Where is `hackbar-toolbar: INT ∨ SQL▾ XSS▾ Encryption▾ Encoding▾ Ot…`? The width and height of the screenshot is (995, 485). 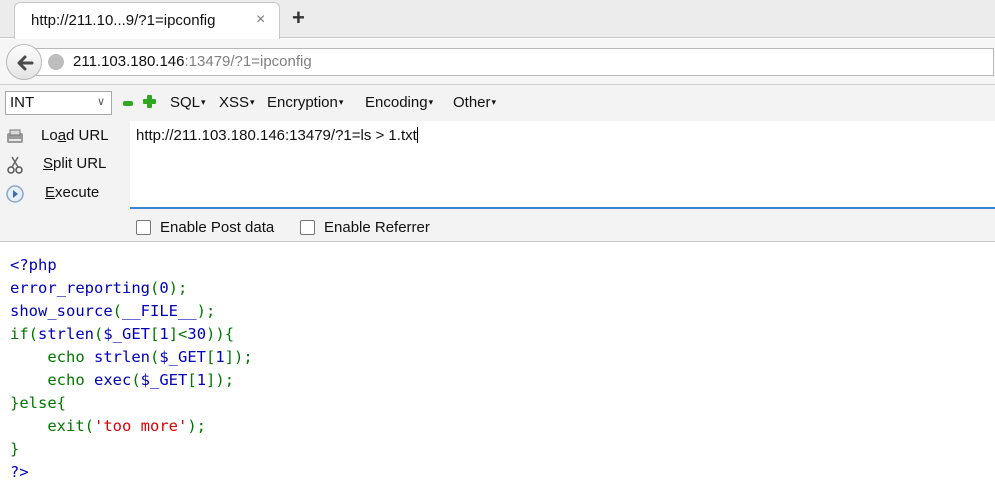
hackbar-toolbar: INT ∨ SQL▾ XSS▾ Encryption▾ Encoding▾ Ot… is located at coordinates (497, 103).